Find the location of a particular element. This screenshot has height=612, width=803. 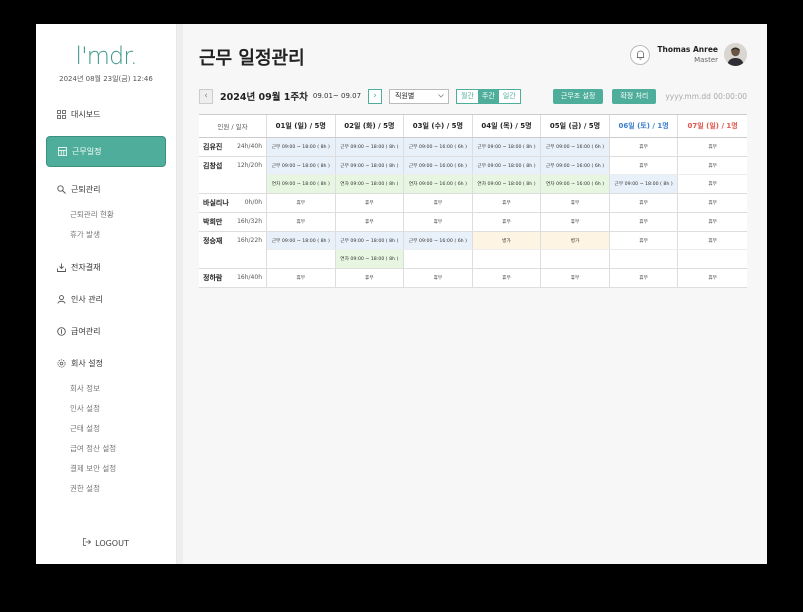

avatar is located at coordinates (735, 54).